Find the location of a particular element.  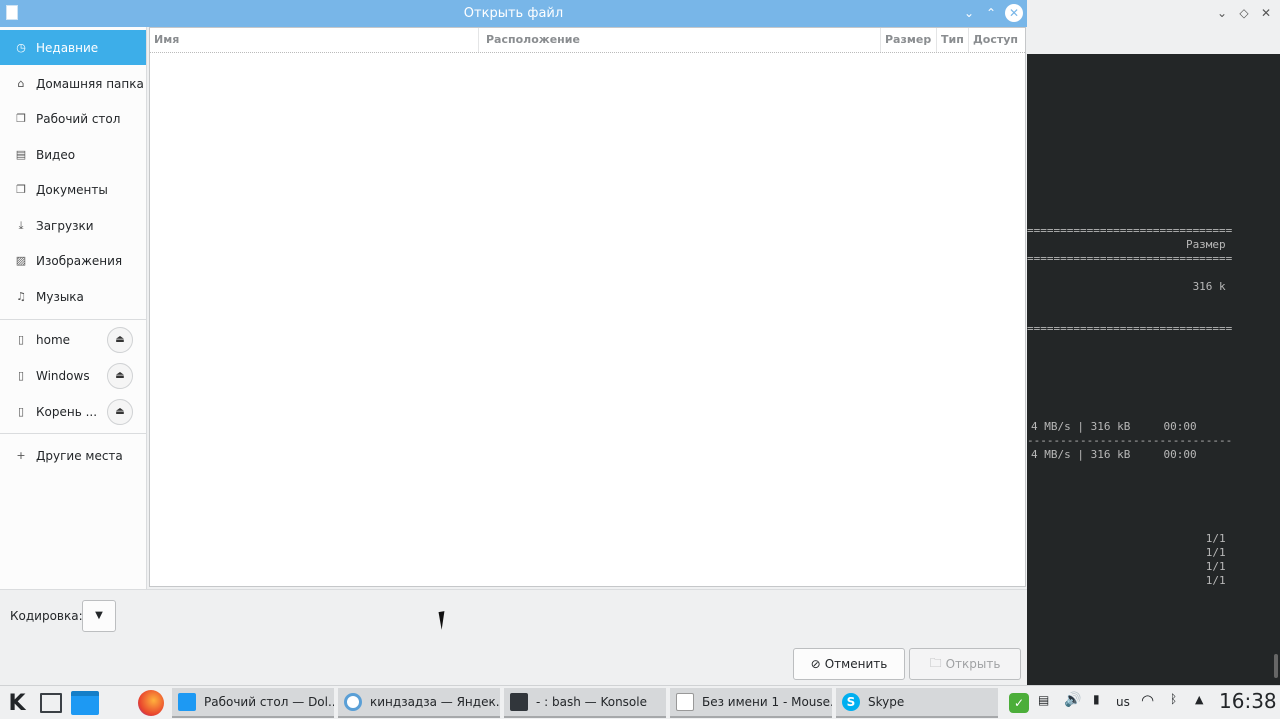

cancel-button-label: Отменить is located at coordinates (856, 664).